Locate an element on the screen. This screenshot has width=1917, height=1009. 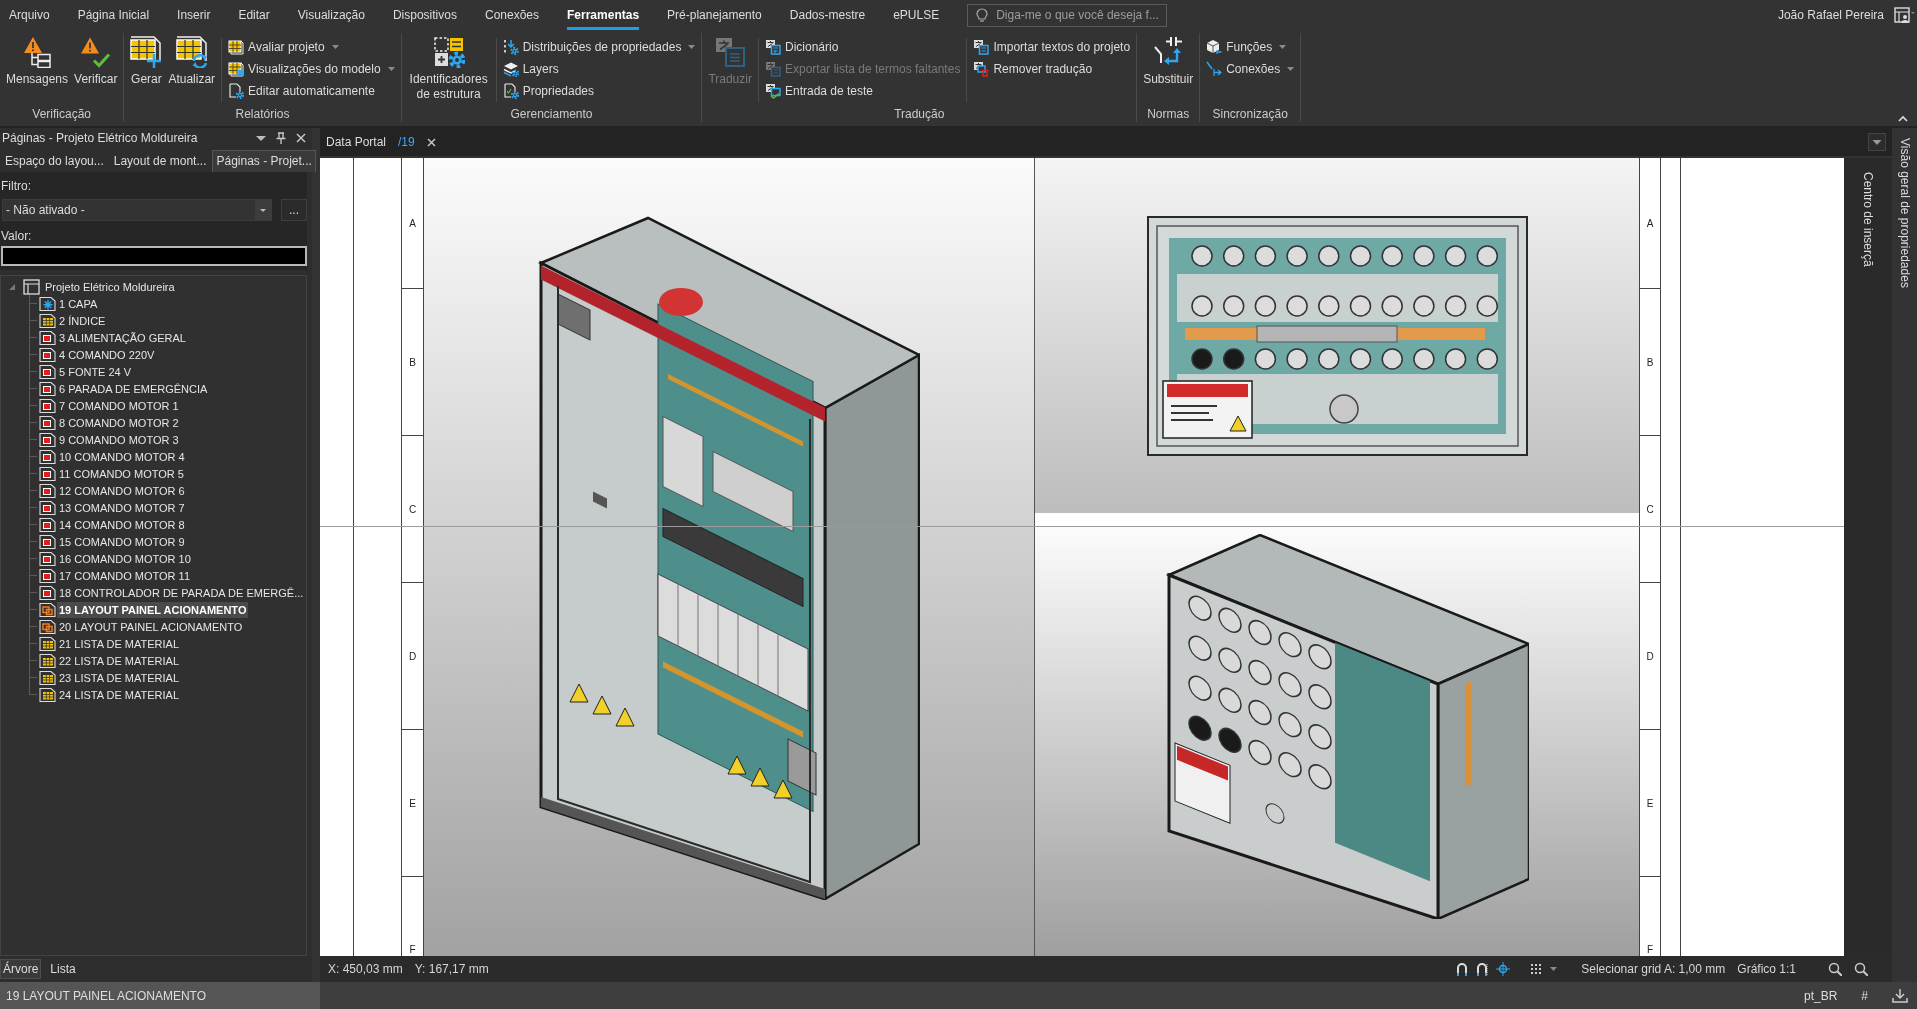
expand-icon is located at coordinates (12, 286).